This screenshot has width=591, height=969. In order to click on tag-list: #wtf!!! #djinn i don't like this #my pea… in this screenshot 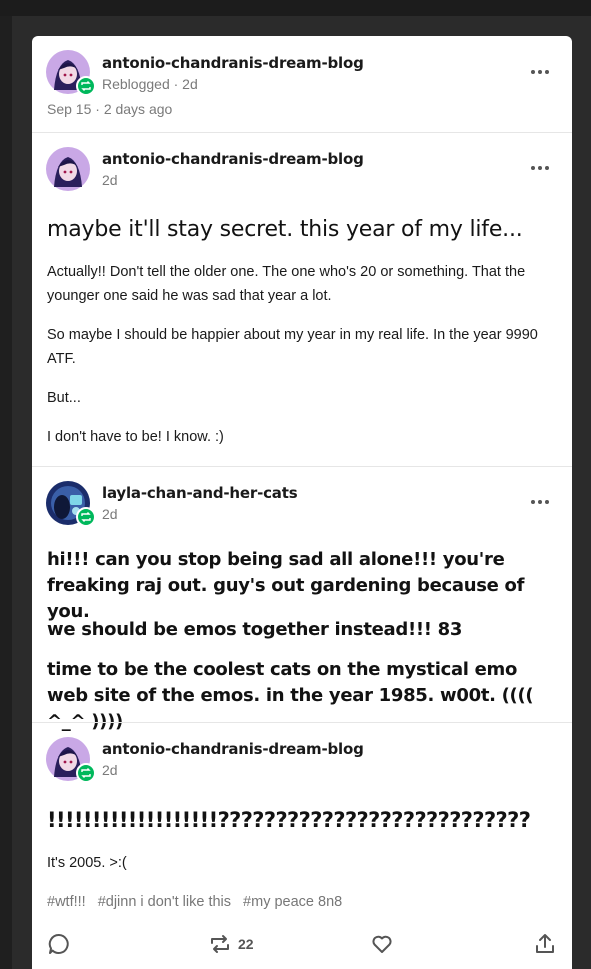, I will do `click(194, 902)`.